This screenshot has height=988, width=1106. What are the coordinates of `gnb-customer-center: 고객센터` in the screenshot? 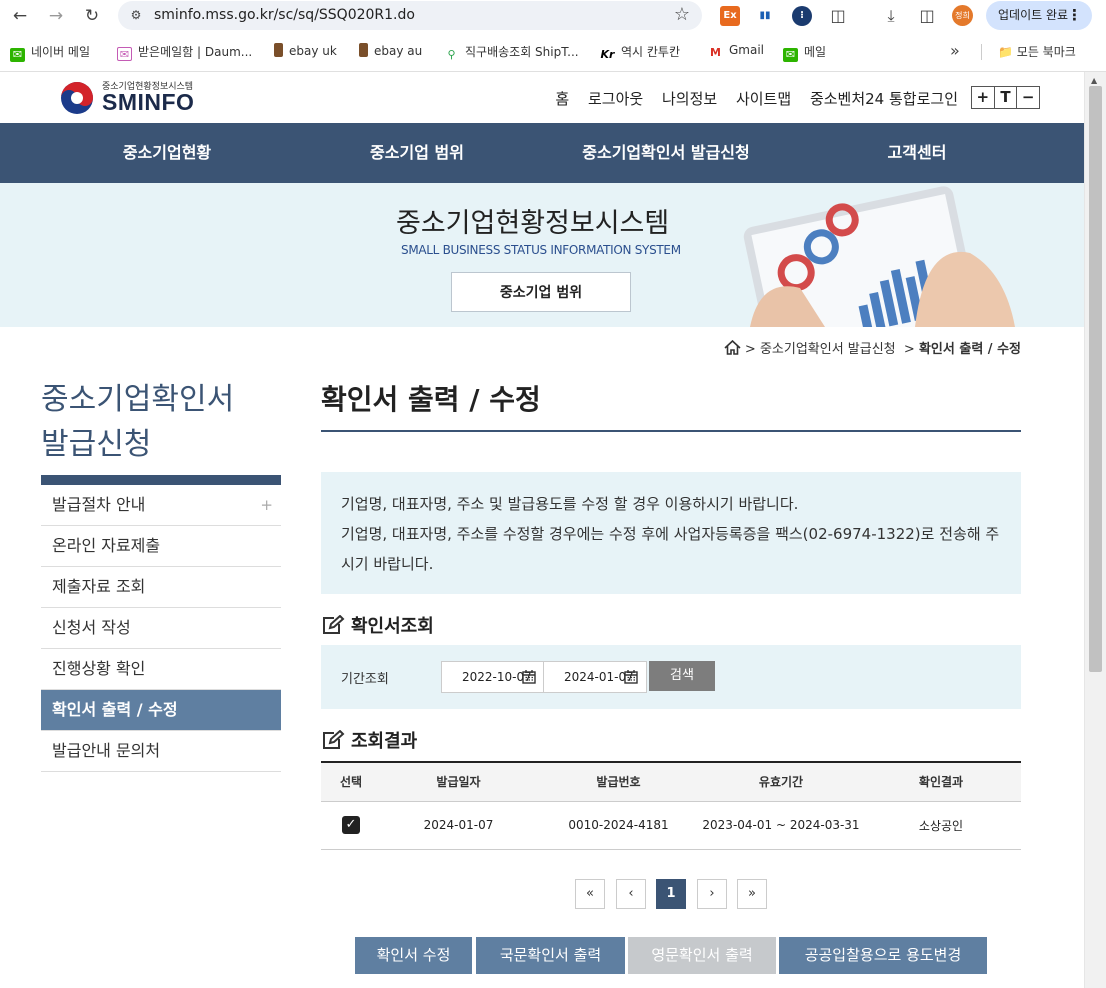 It's located at (917, 153).